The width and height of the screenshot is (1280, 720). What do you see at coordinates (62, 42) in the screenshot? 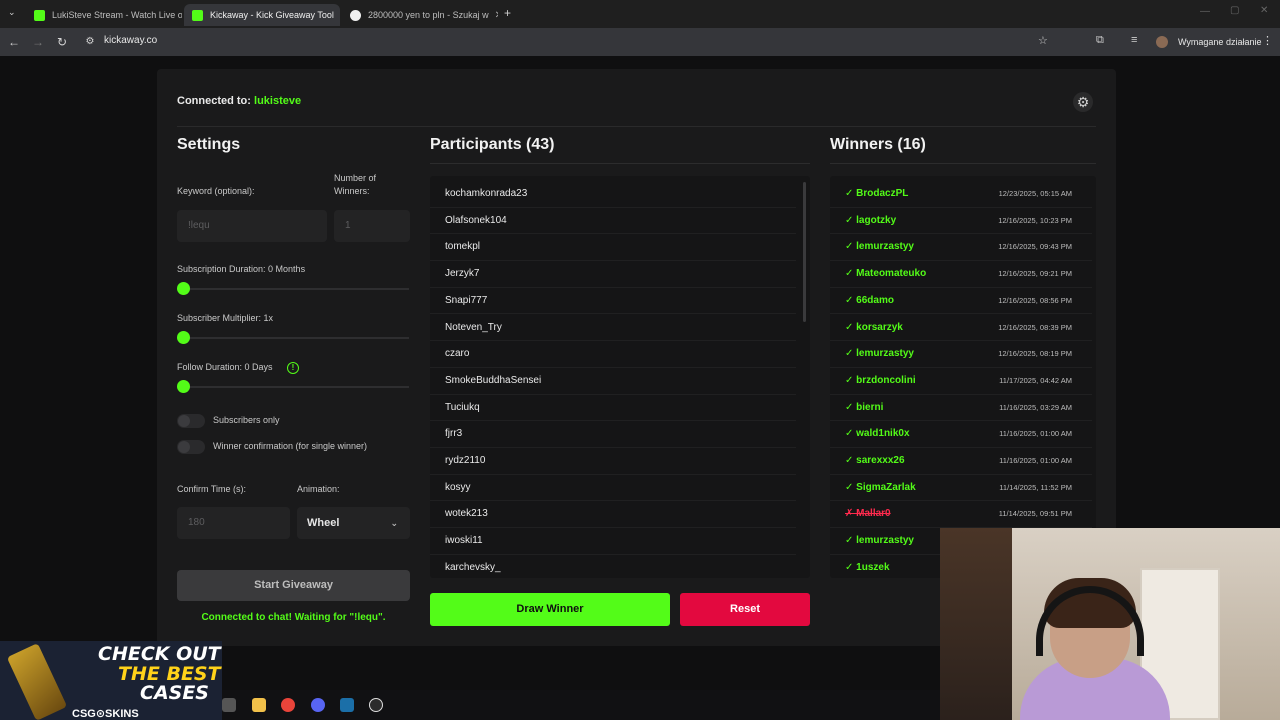
I see `reload-icon: ↻` at bounding box center [62, 42].